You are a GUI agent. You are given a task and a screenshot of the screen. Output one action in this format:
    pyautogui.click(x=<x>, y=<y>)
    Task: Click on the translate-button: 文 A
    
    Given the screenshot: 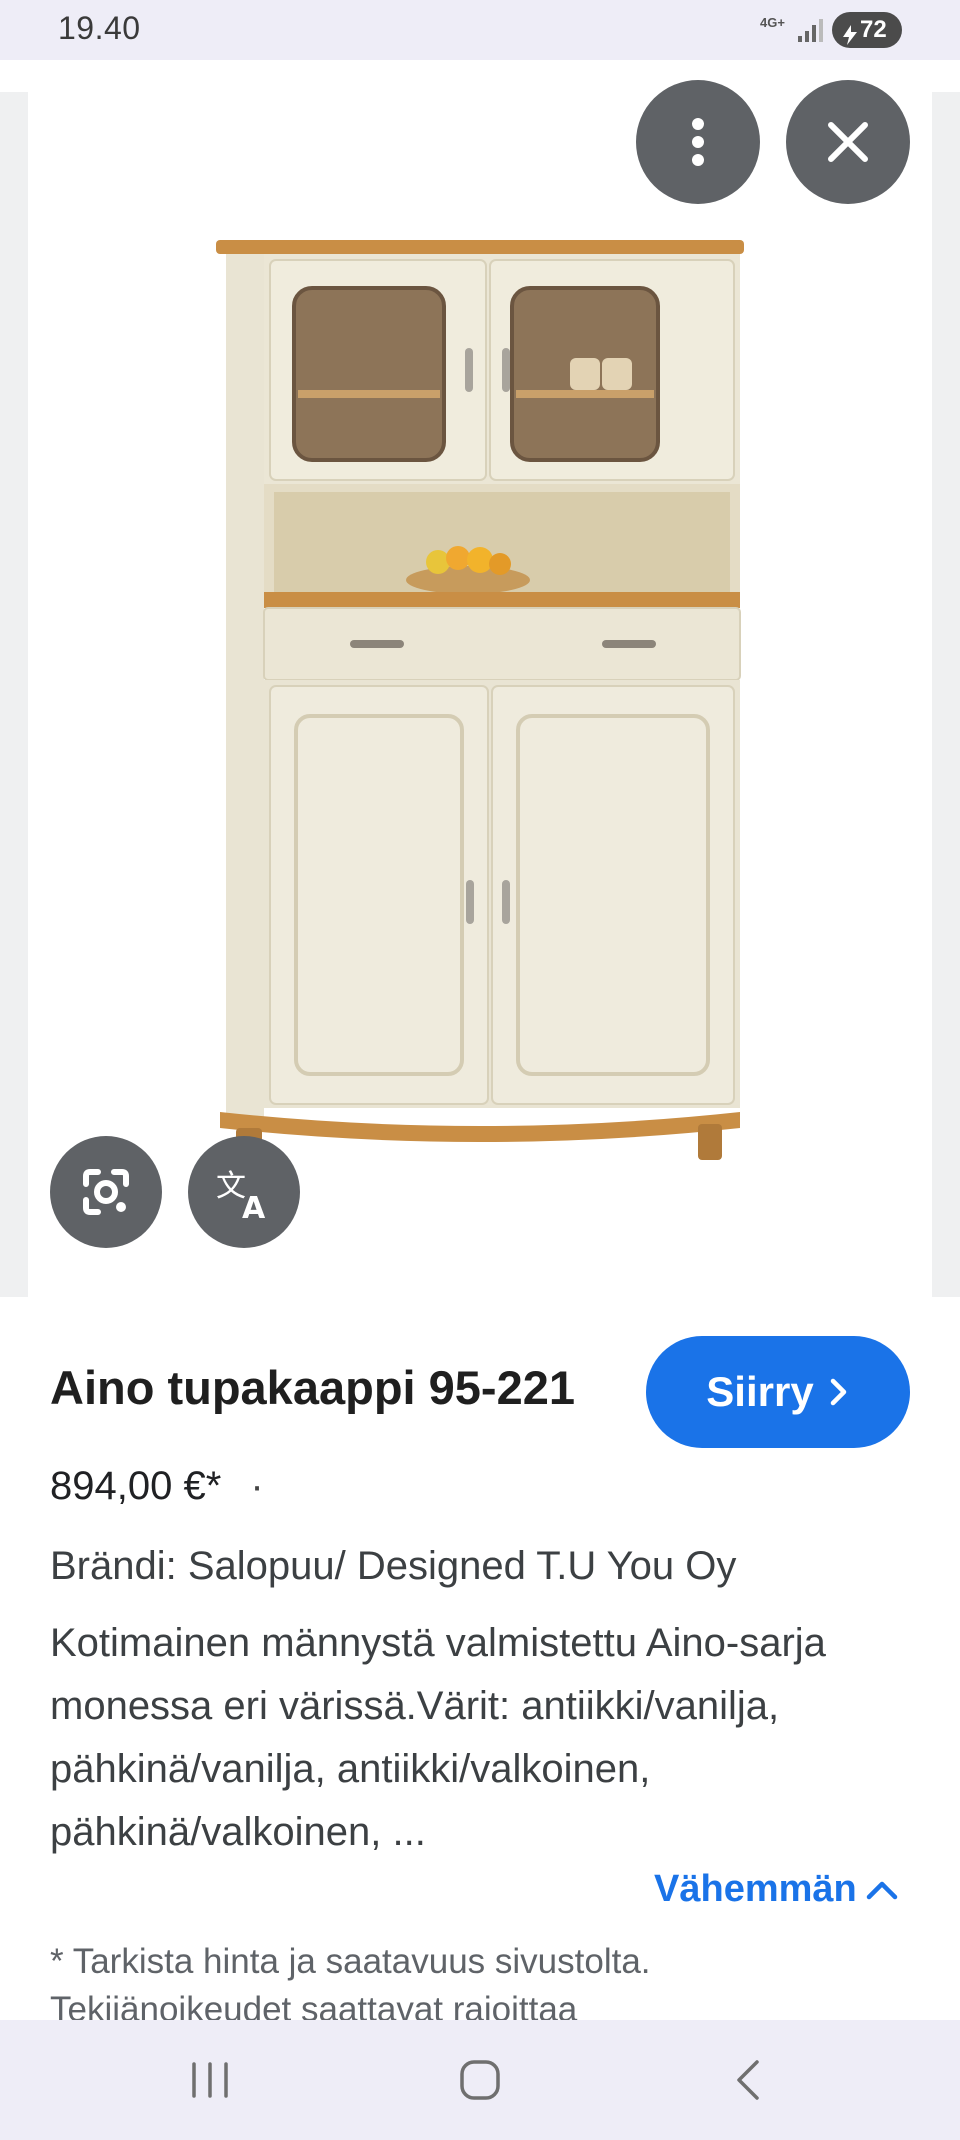 What is the action you would take?
    pyautogui.click(x=244, y=1192)
    